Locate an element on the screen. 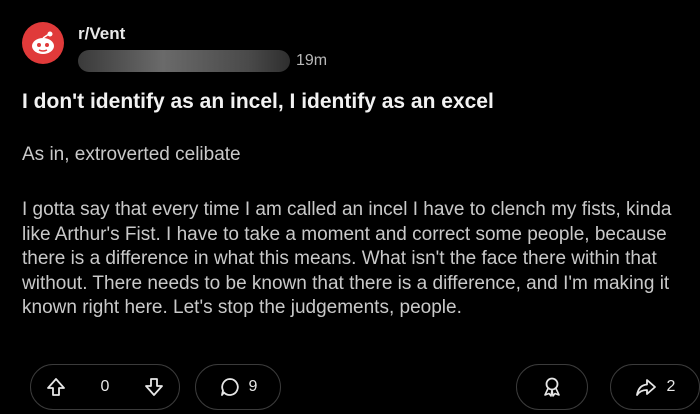  share-button: 2 is located at coordinates (655, 387).